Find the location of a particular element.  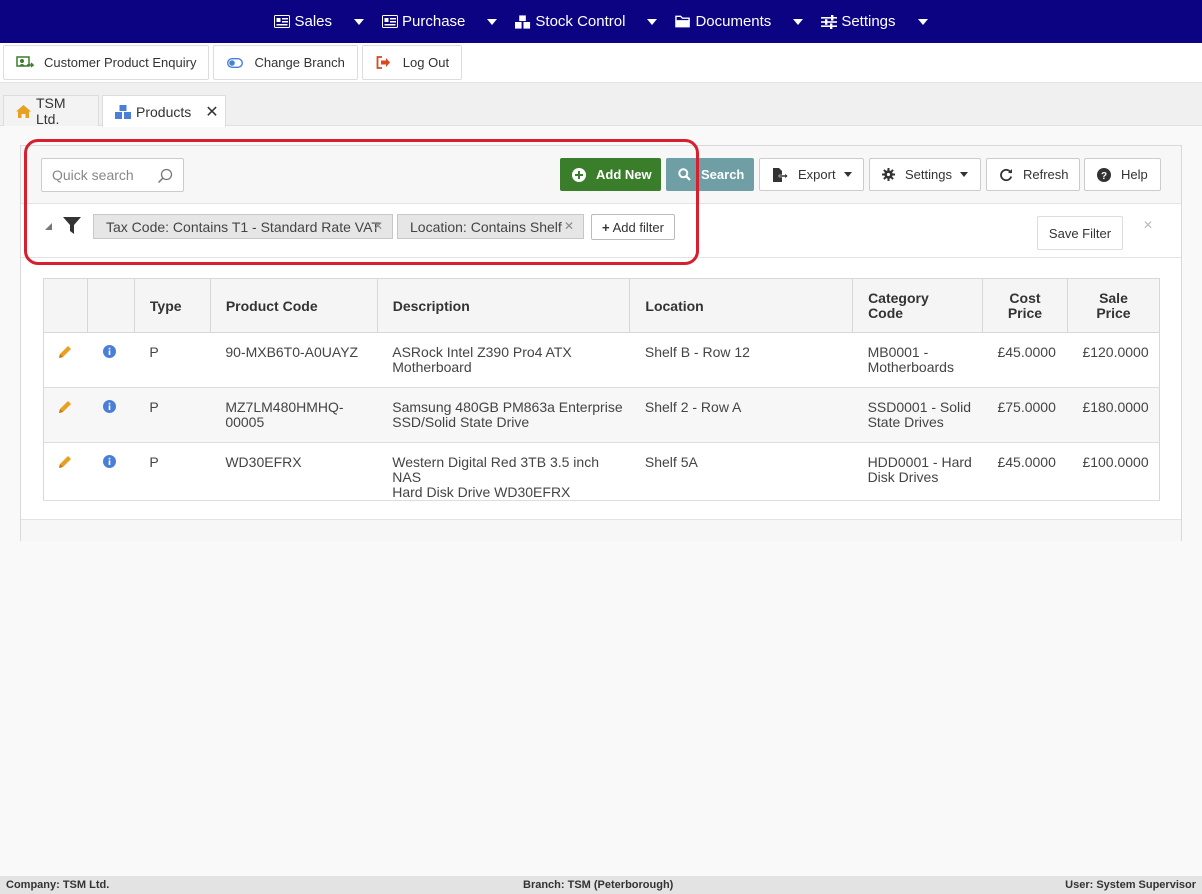

filter-chip-location: Location: Contains Shelf ✕ is located at coordinates (490, 226).